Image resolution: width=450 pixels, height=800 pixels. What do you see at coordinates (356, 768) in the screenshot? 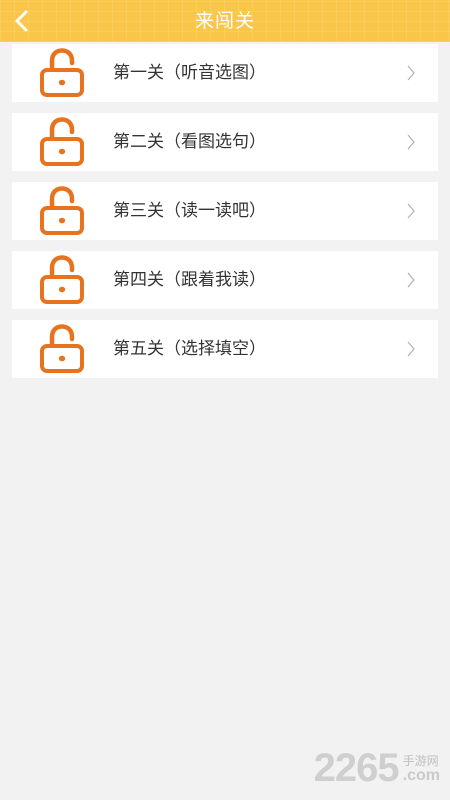
I see `watermark-number: 2265` at bounding box center [356, 768].